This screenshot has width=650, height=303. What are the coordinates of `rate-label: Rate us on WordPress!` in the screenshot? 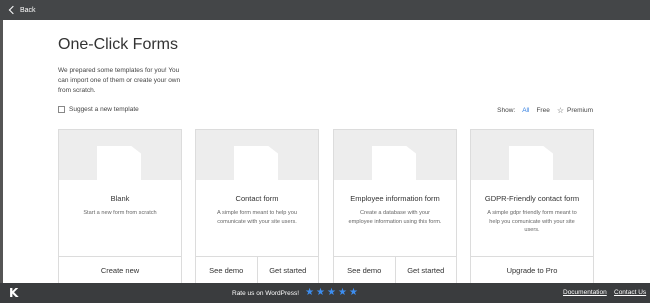 It's located at (266, 293).